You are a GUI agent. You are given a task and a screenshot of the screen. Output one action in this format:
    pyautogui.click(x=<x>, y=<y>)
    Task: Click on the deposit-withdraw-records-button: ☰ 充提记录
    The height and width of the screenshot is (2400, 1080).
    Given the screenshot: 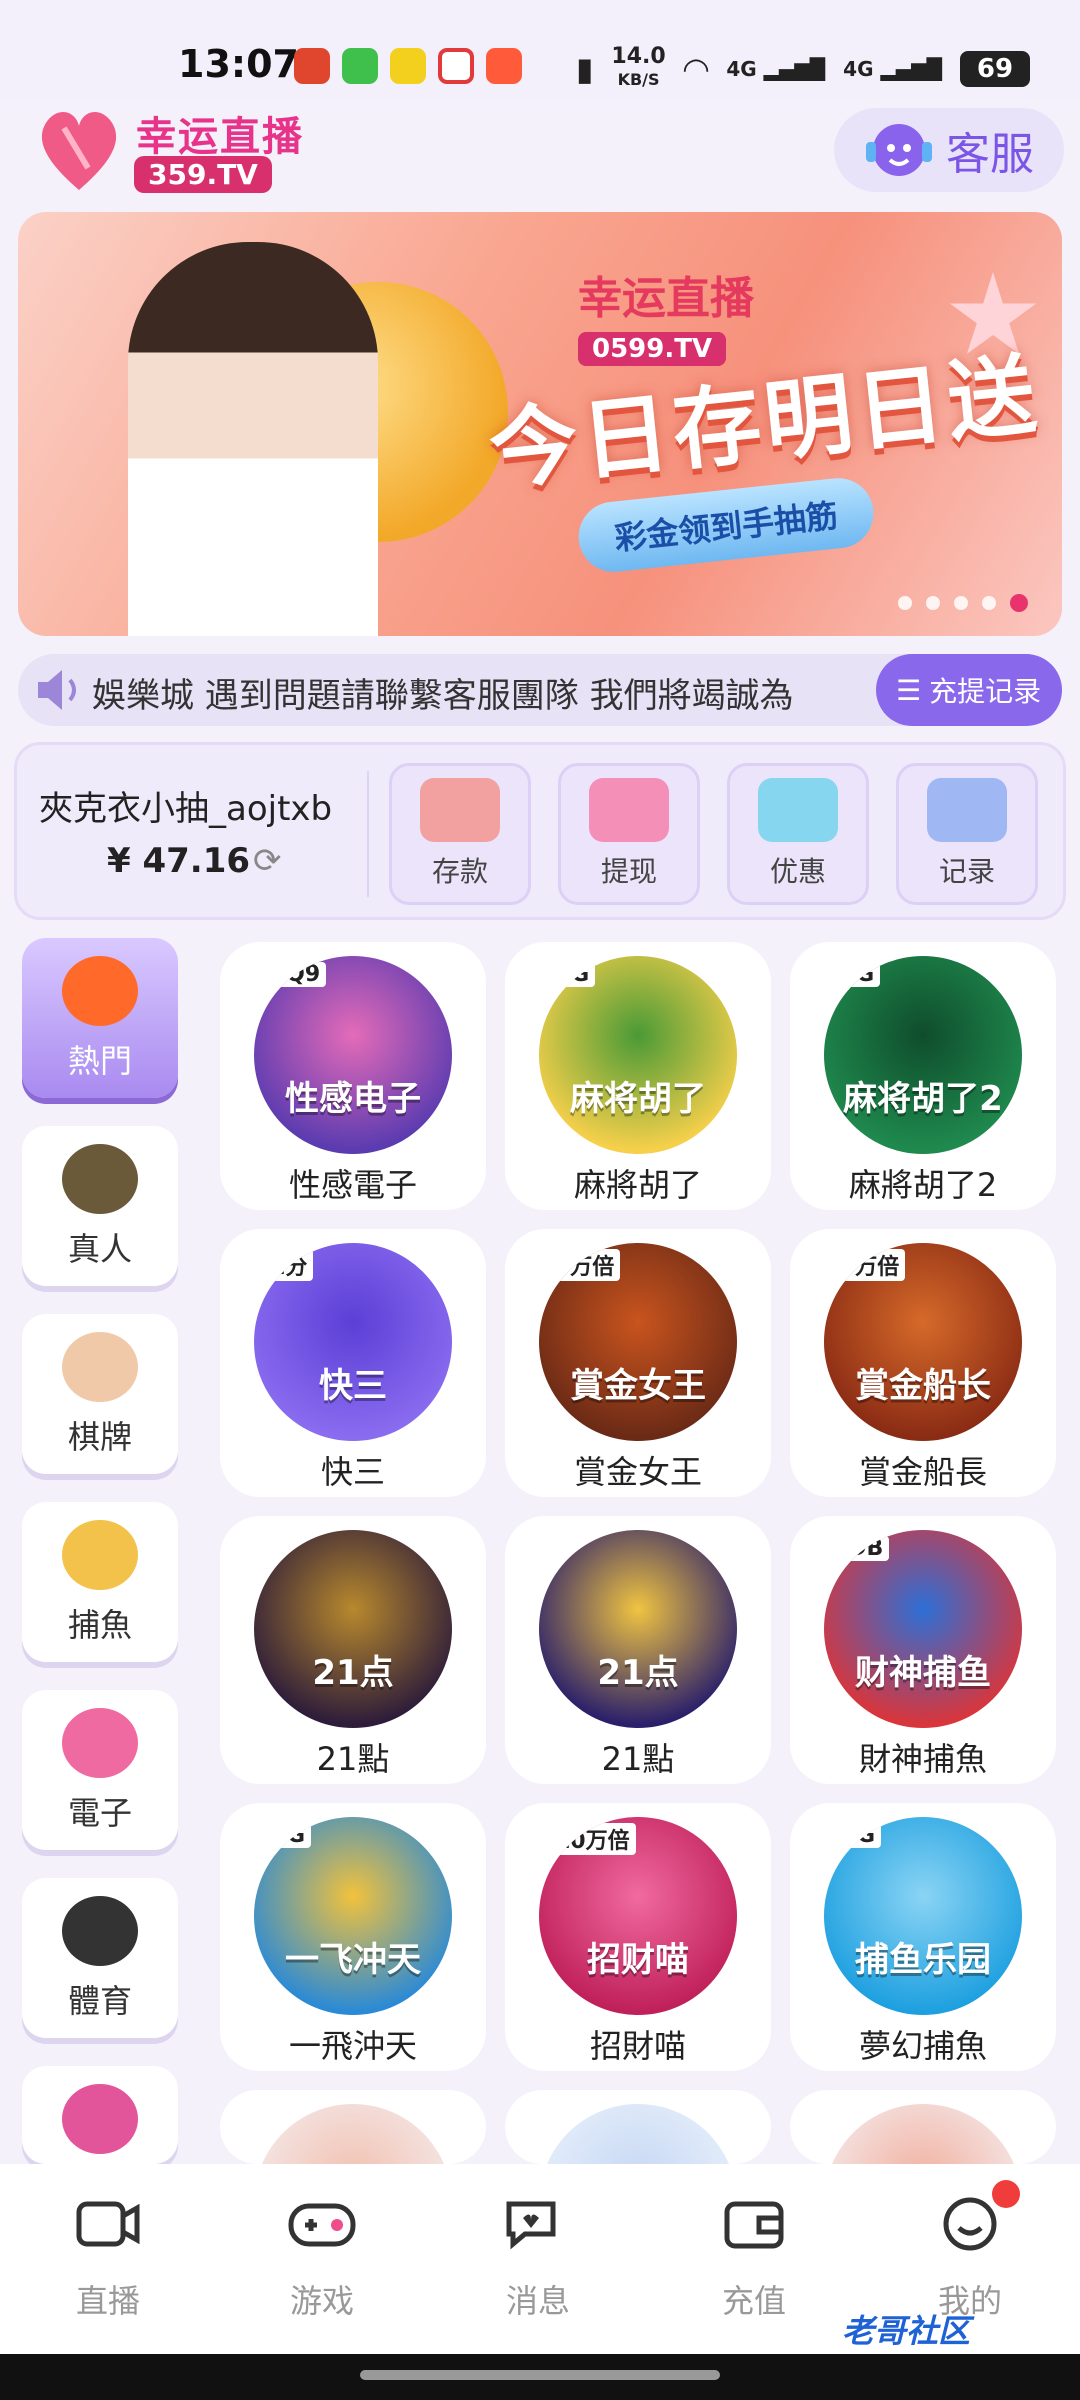 What is the action you would take?
    pyautogui.click(x=969, y=690)
    